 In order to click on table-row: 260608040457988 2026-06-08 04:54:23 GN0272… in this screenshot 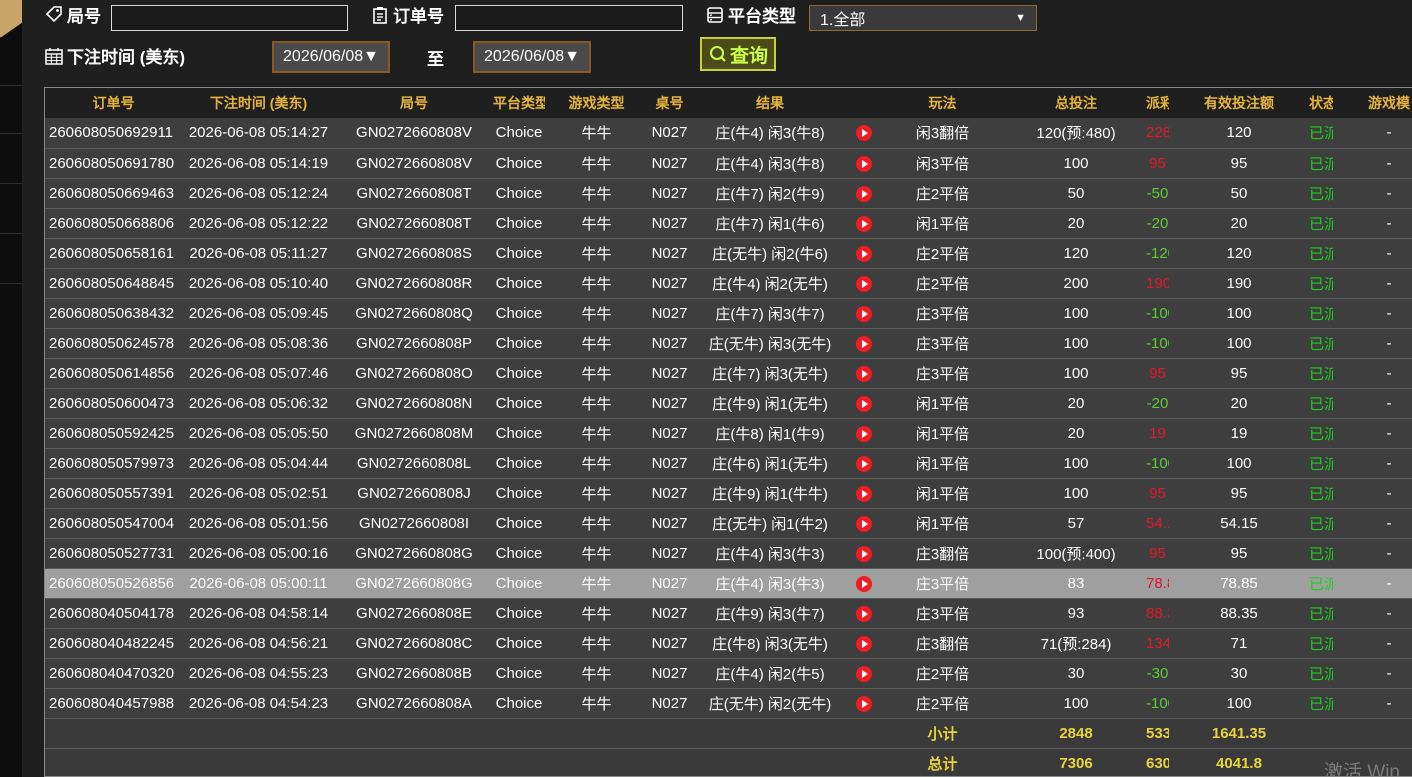, I will do `click(728, 703)`.